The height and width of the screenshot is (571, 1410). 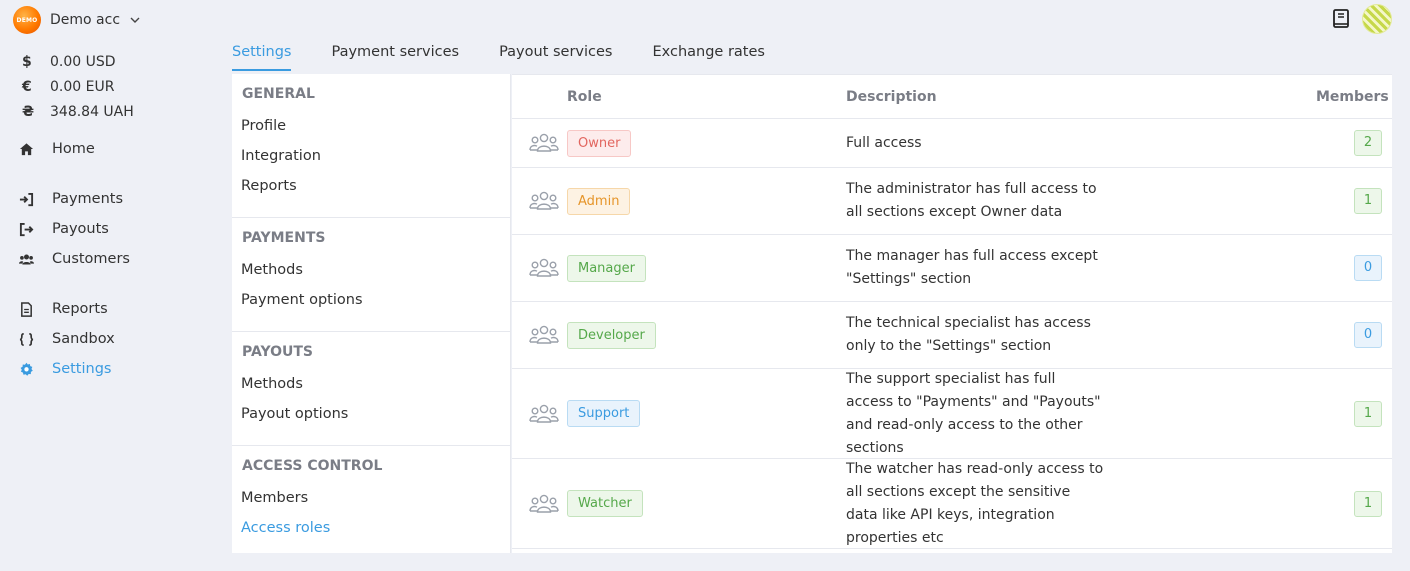 I want to click on sidebar-item-label: Customers, so click(x=91, y=259).